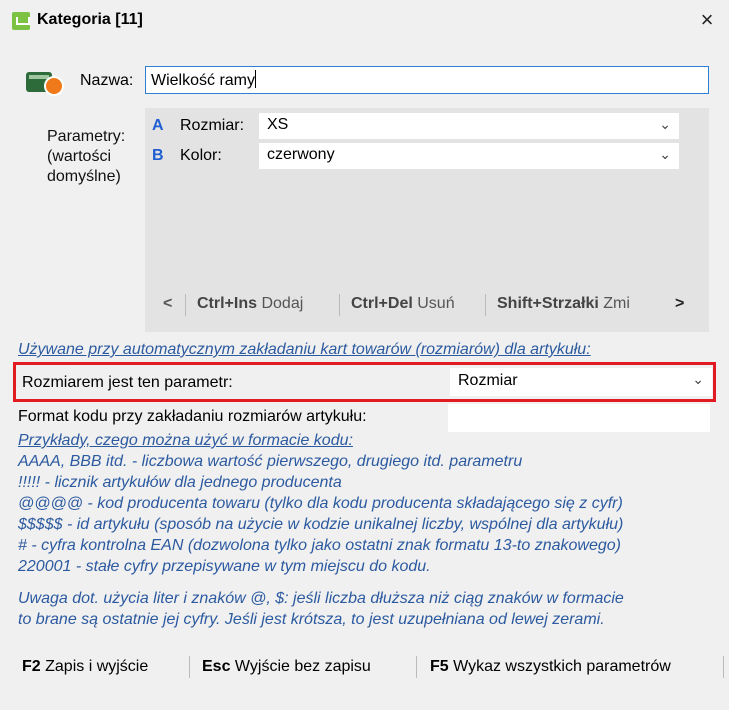 The image size is (729, 710). What do you see at coordinates (107, 80) in the screenshot?
I see `name-label: Nazwa:` at bounding box center [107, 80].